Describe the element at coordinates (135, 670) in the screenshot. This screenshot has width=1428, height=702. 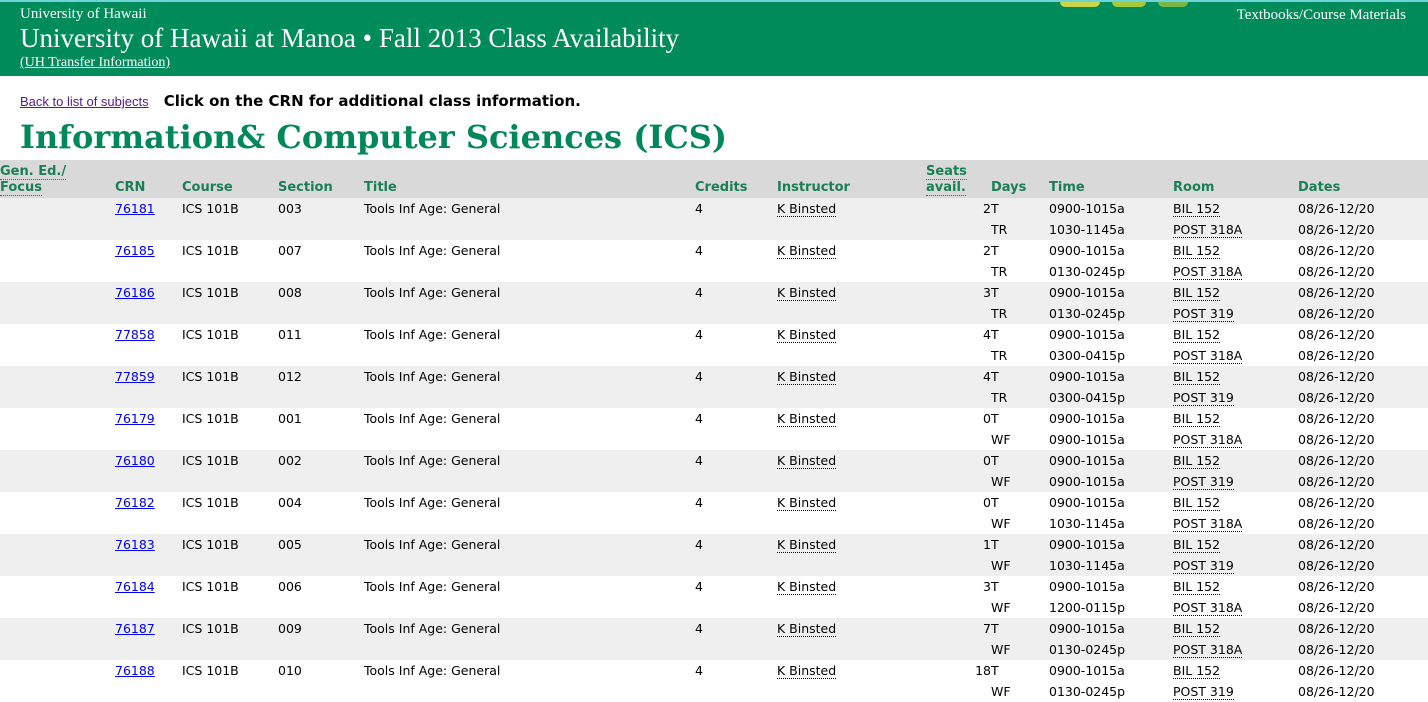
I see `crn-link: 76188` at that location.